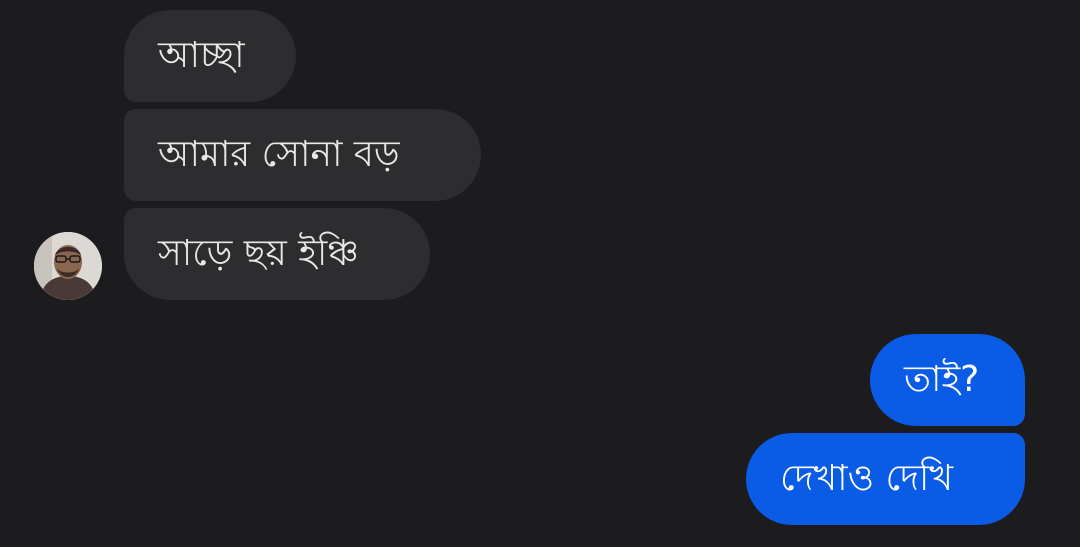 This screenshot has height=547, width=1080. Describe the element at coordinates (258, 253) in the screenshot. I see `message-text: সাড়ে ছয় ইঞ্চি` at that location.